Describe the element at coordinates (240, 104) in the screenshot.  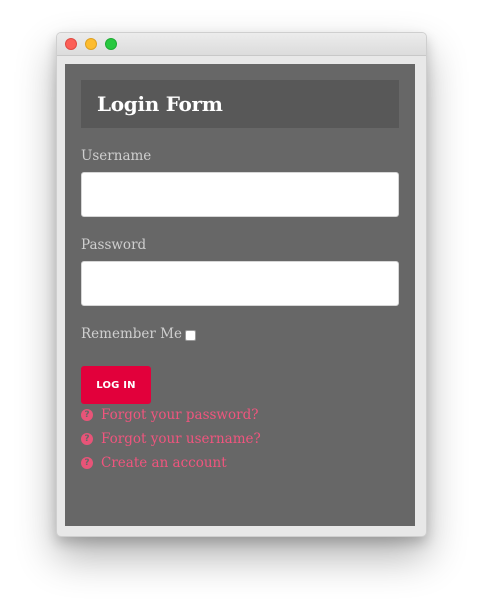
I see `form-header: Login Form` at that location.